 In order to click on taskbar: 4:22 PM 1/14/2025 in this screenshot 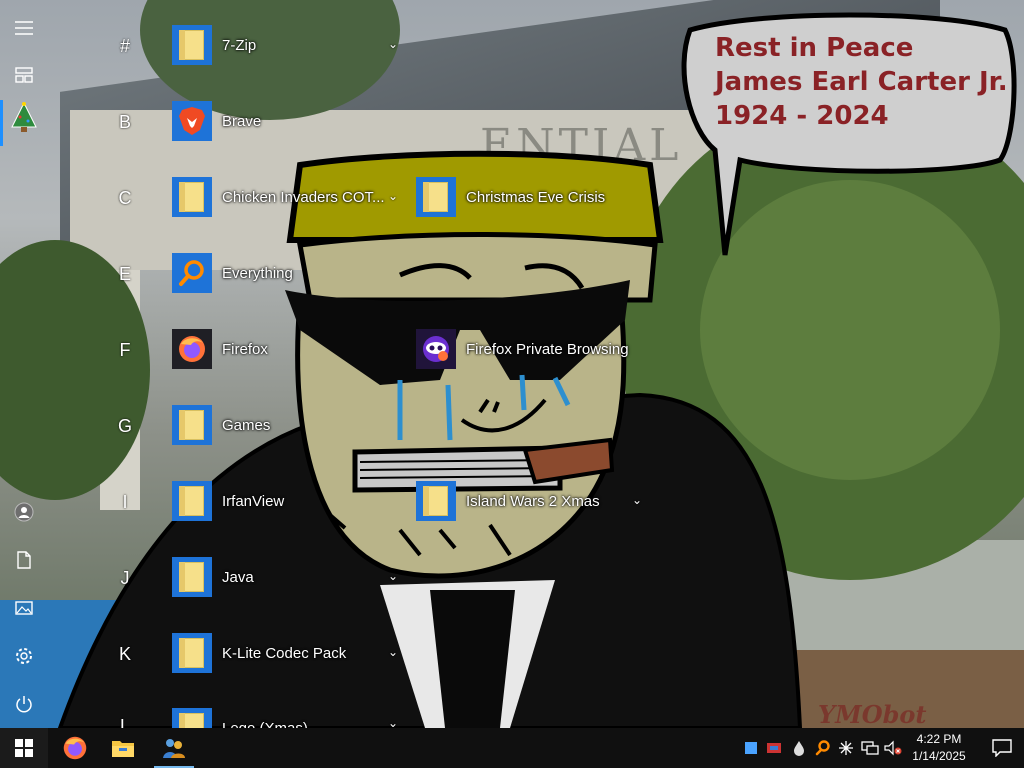, I will do `click(512, 748)`.